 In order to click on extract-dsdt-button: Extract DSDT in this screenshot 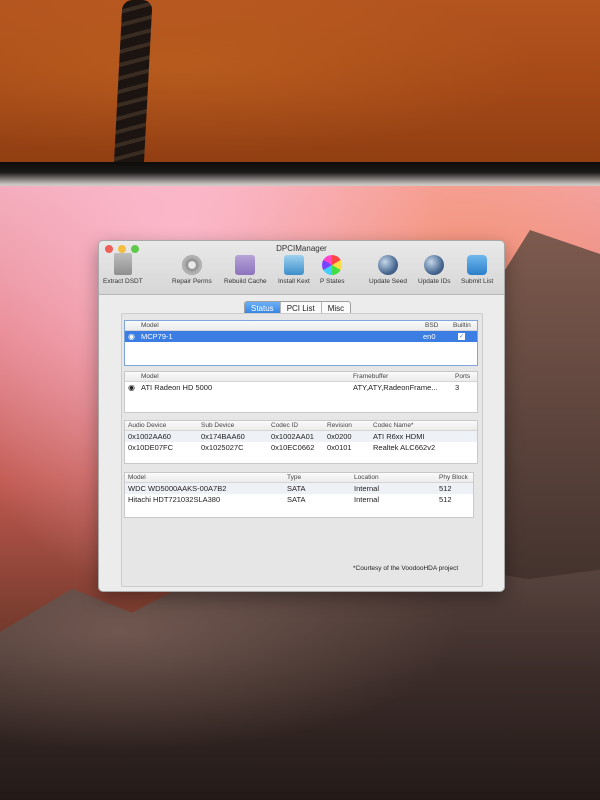, I will do `click(123, 269)`.